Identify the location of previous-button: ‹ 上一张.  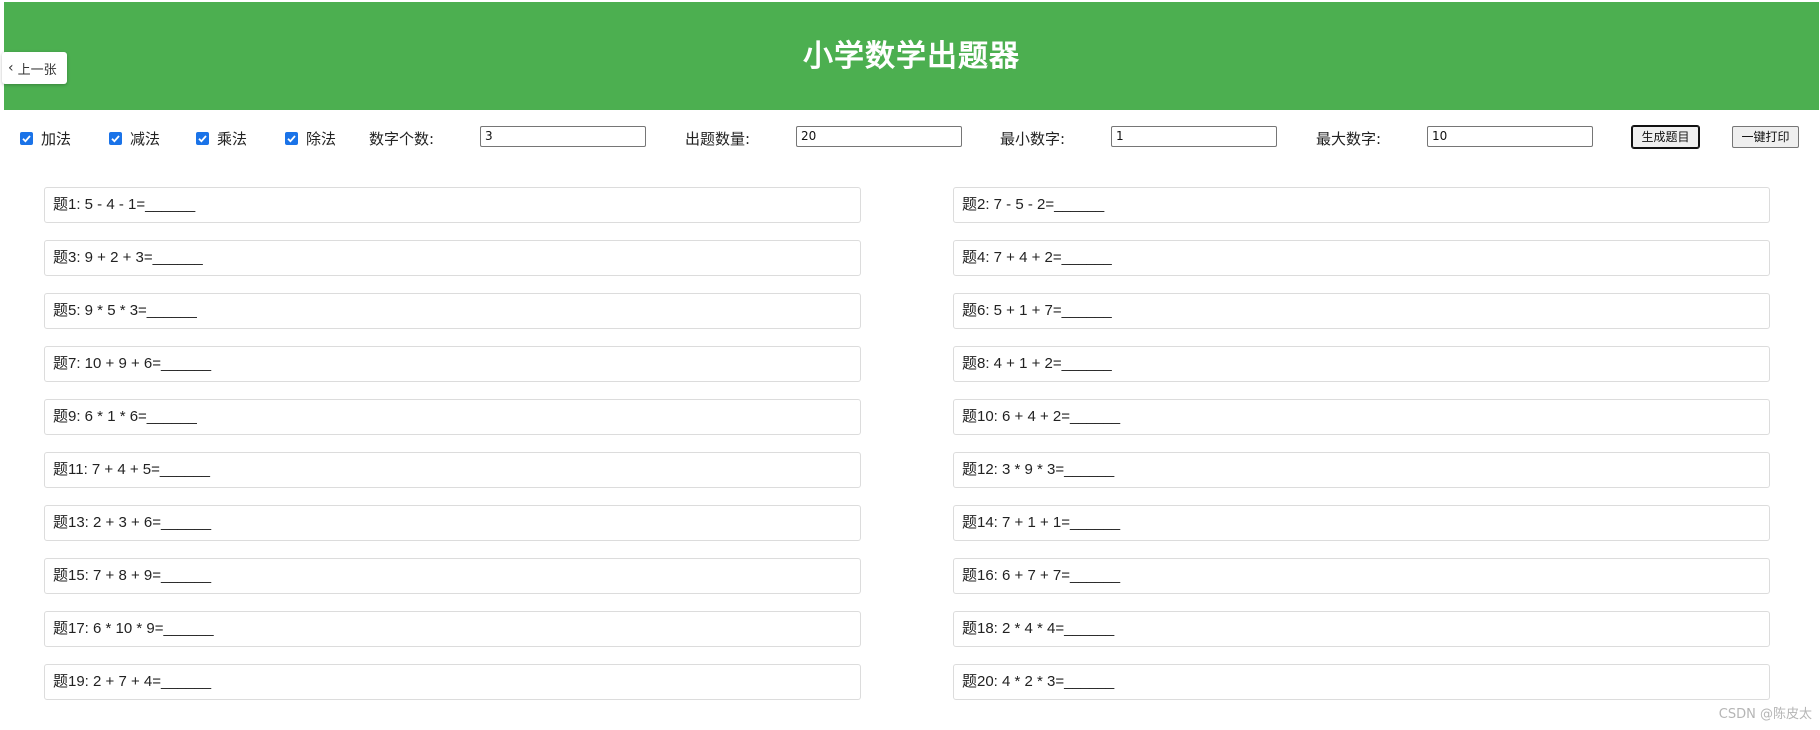
(34, 68).